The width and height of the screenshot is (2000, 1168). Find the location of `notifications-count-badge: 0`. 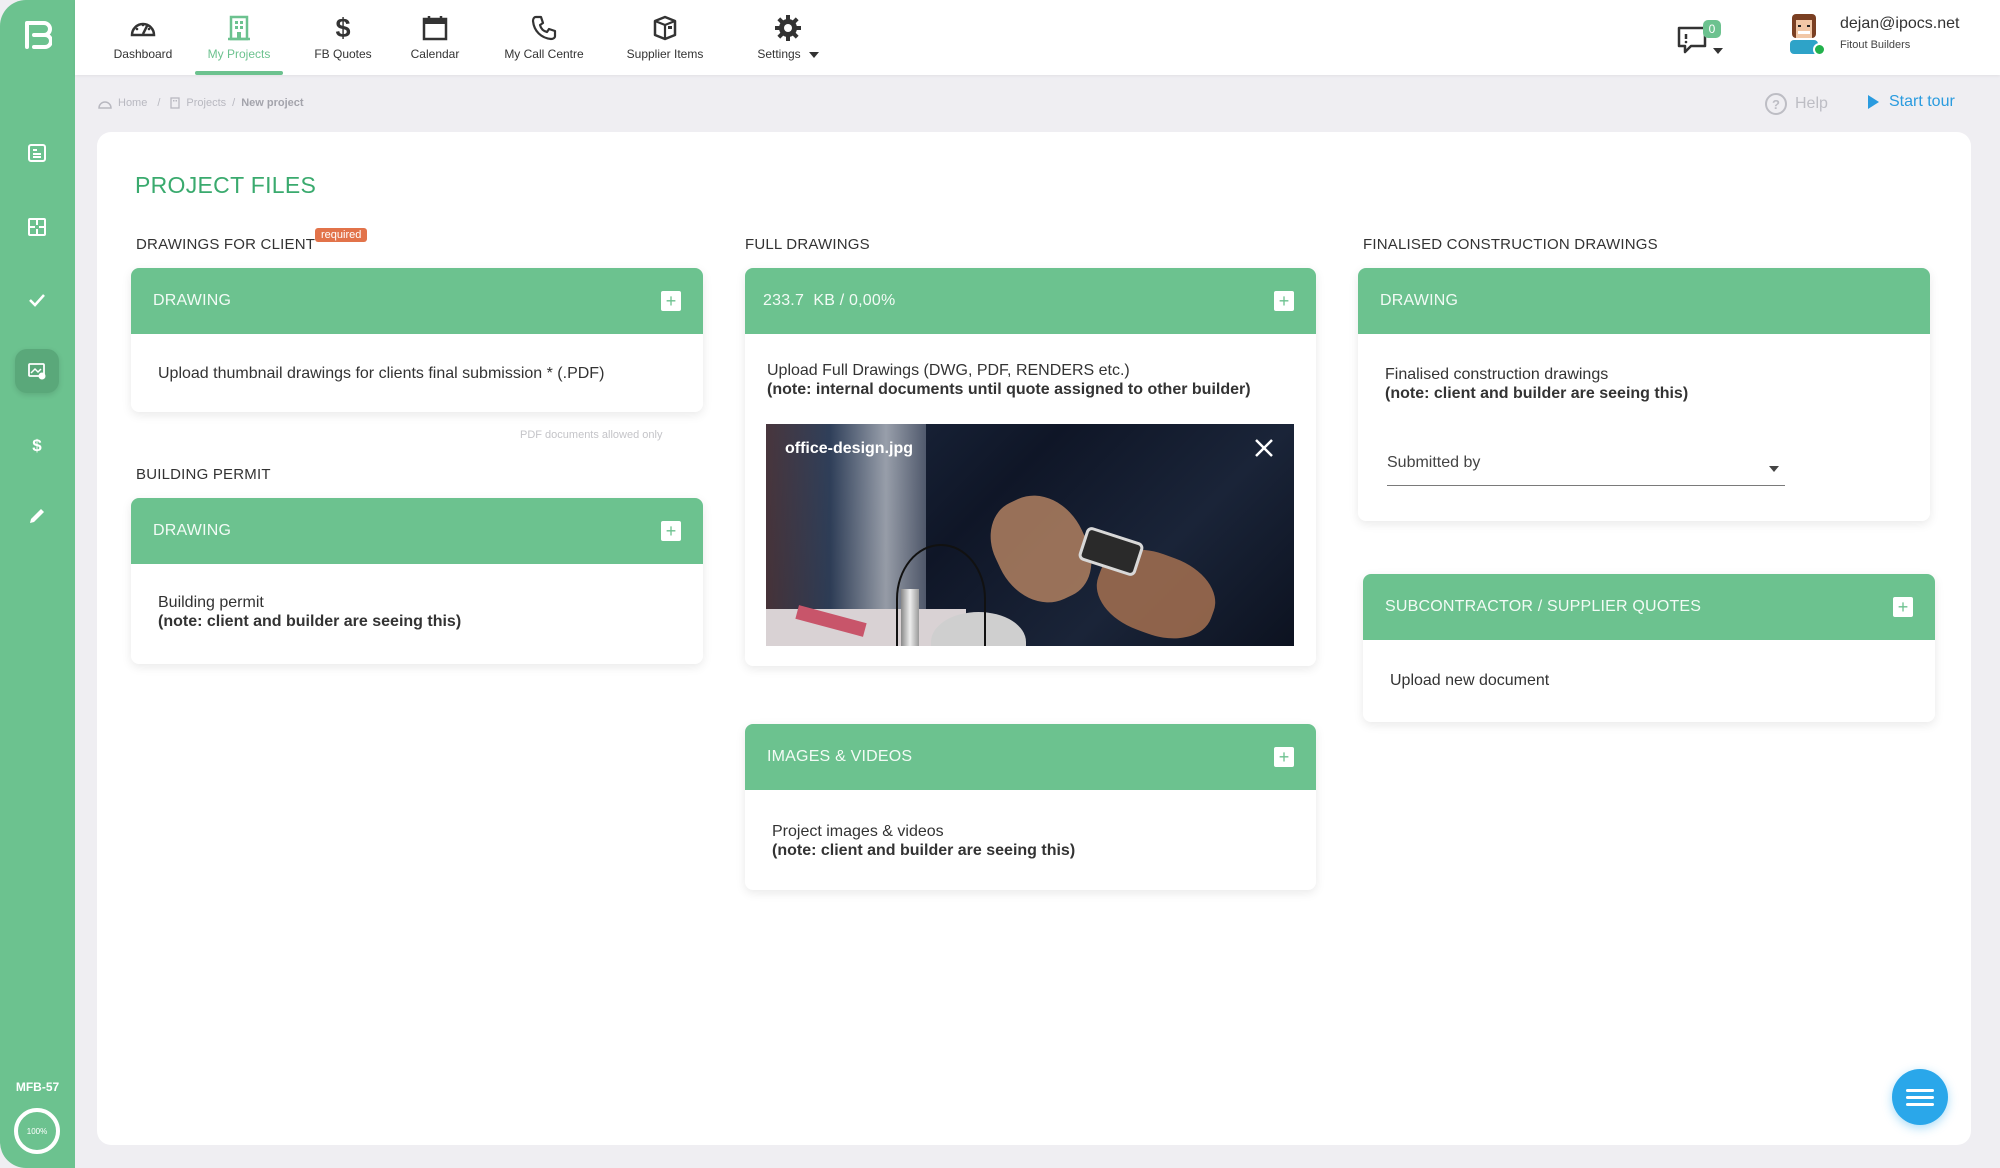

notifications-count-badge: 0 is located at coordinates (1712, 29).